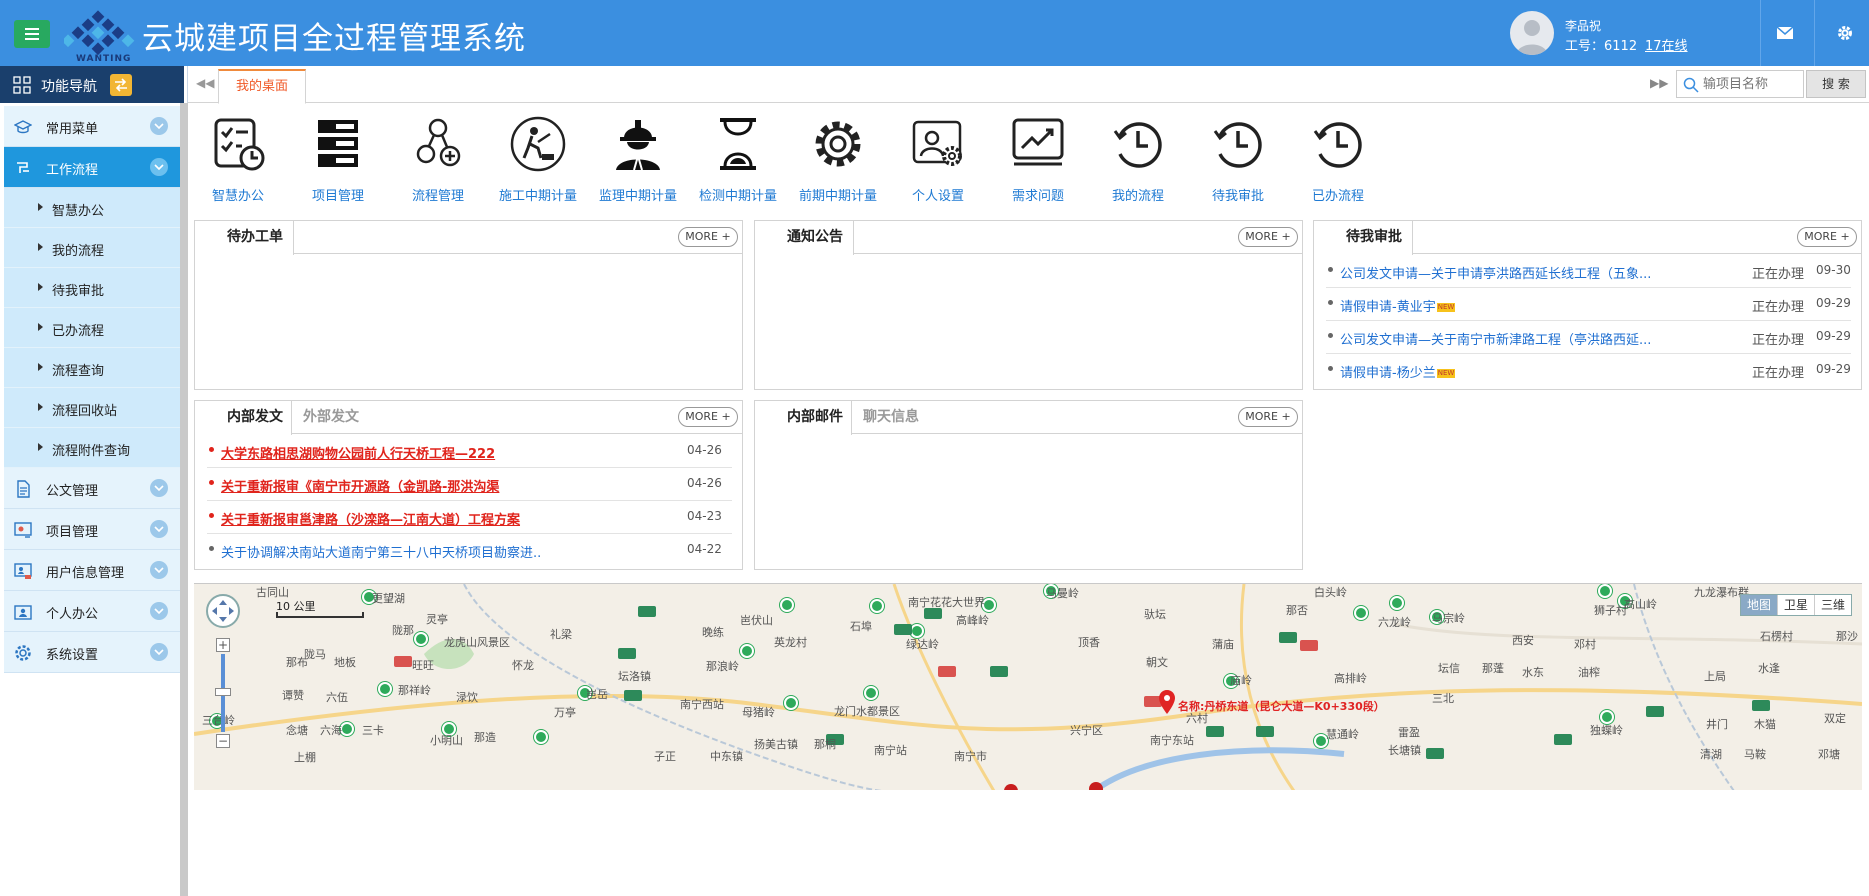 This screenshot has height=896, width=1869. I want to click on dispatch-title: 大学东路相思湖购物公园前人行天桥工程—222, so click(358, 452).